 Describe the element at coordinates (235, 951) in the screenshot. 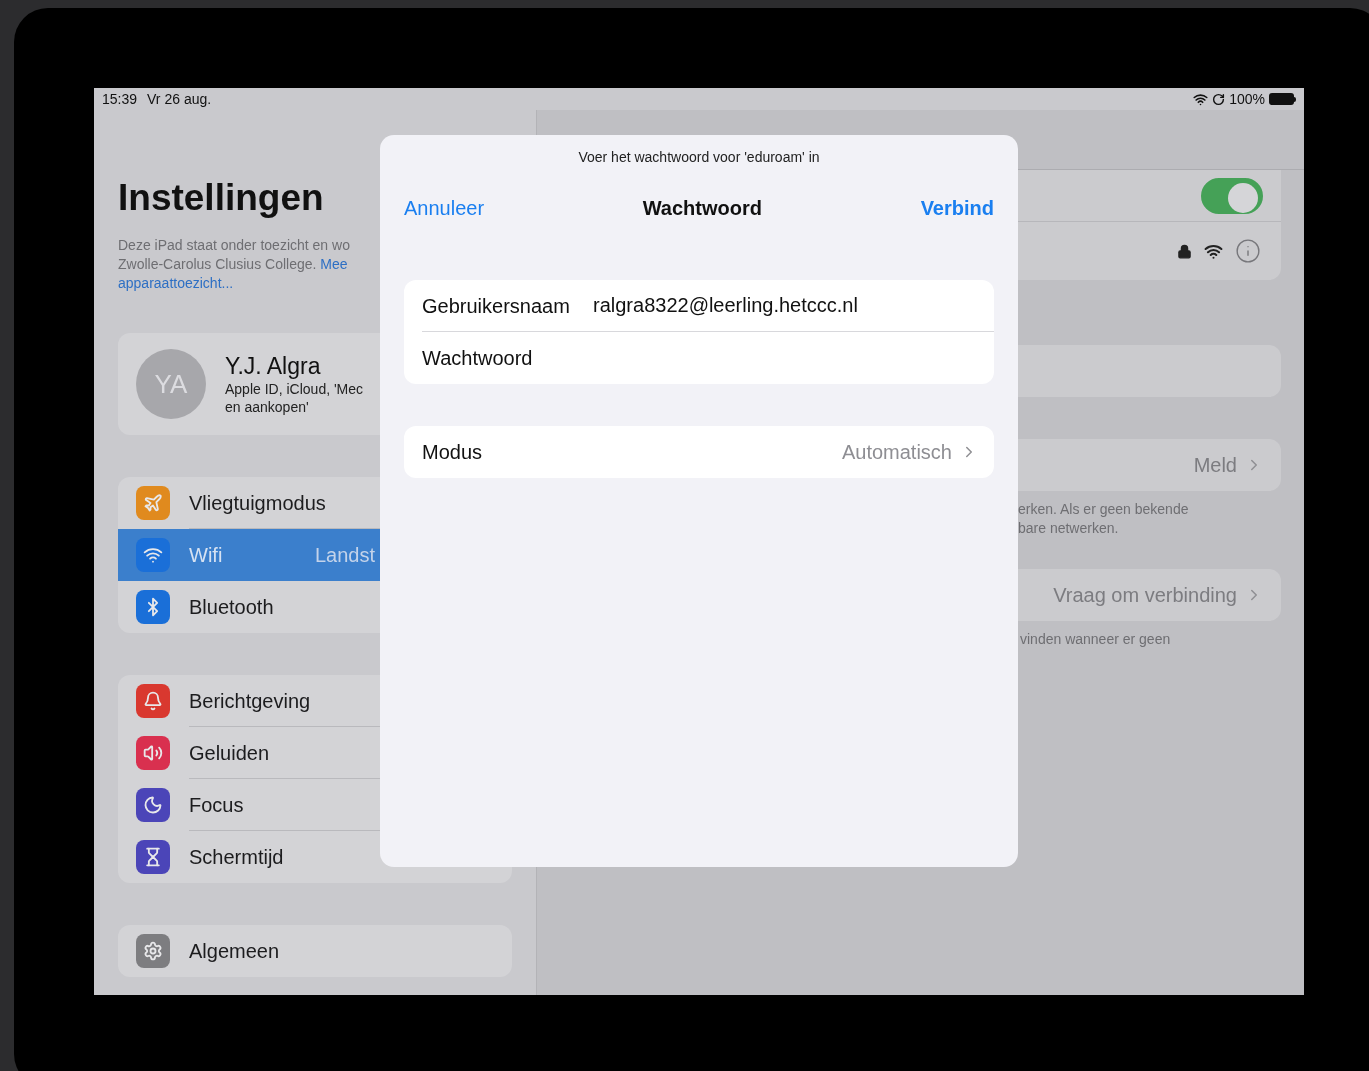

I see `item-label: Algemeen` at that location.